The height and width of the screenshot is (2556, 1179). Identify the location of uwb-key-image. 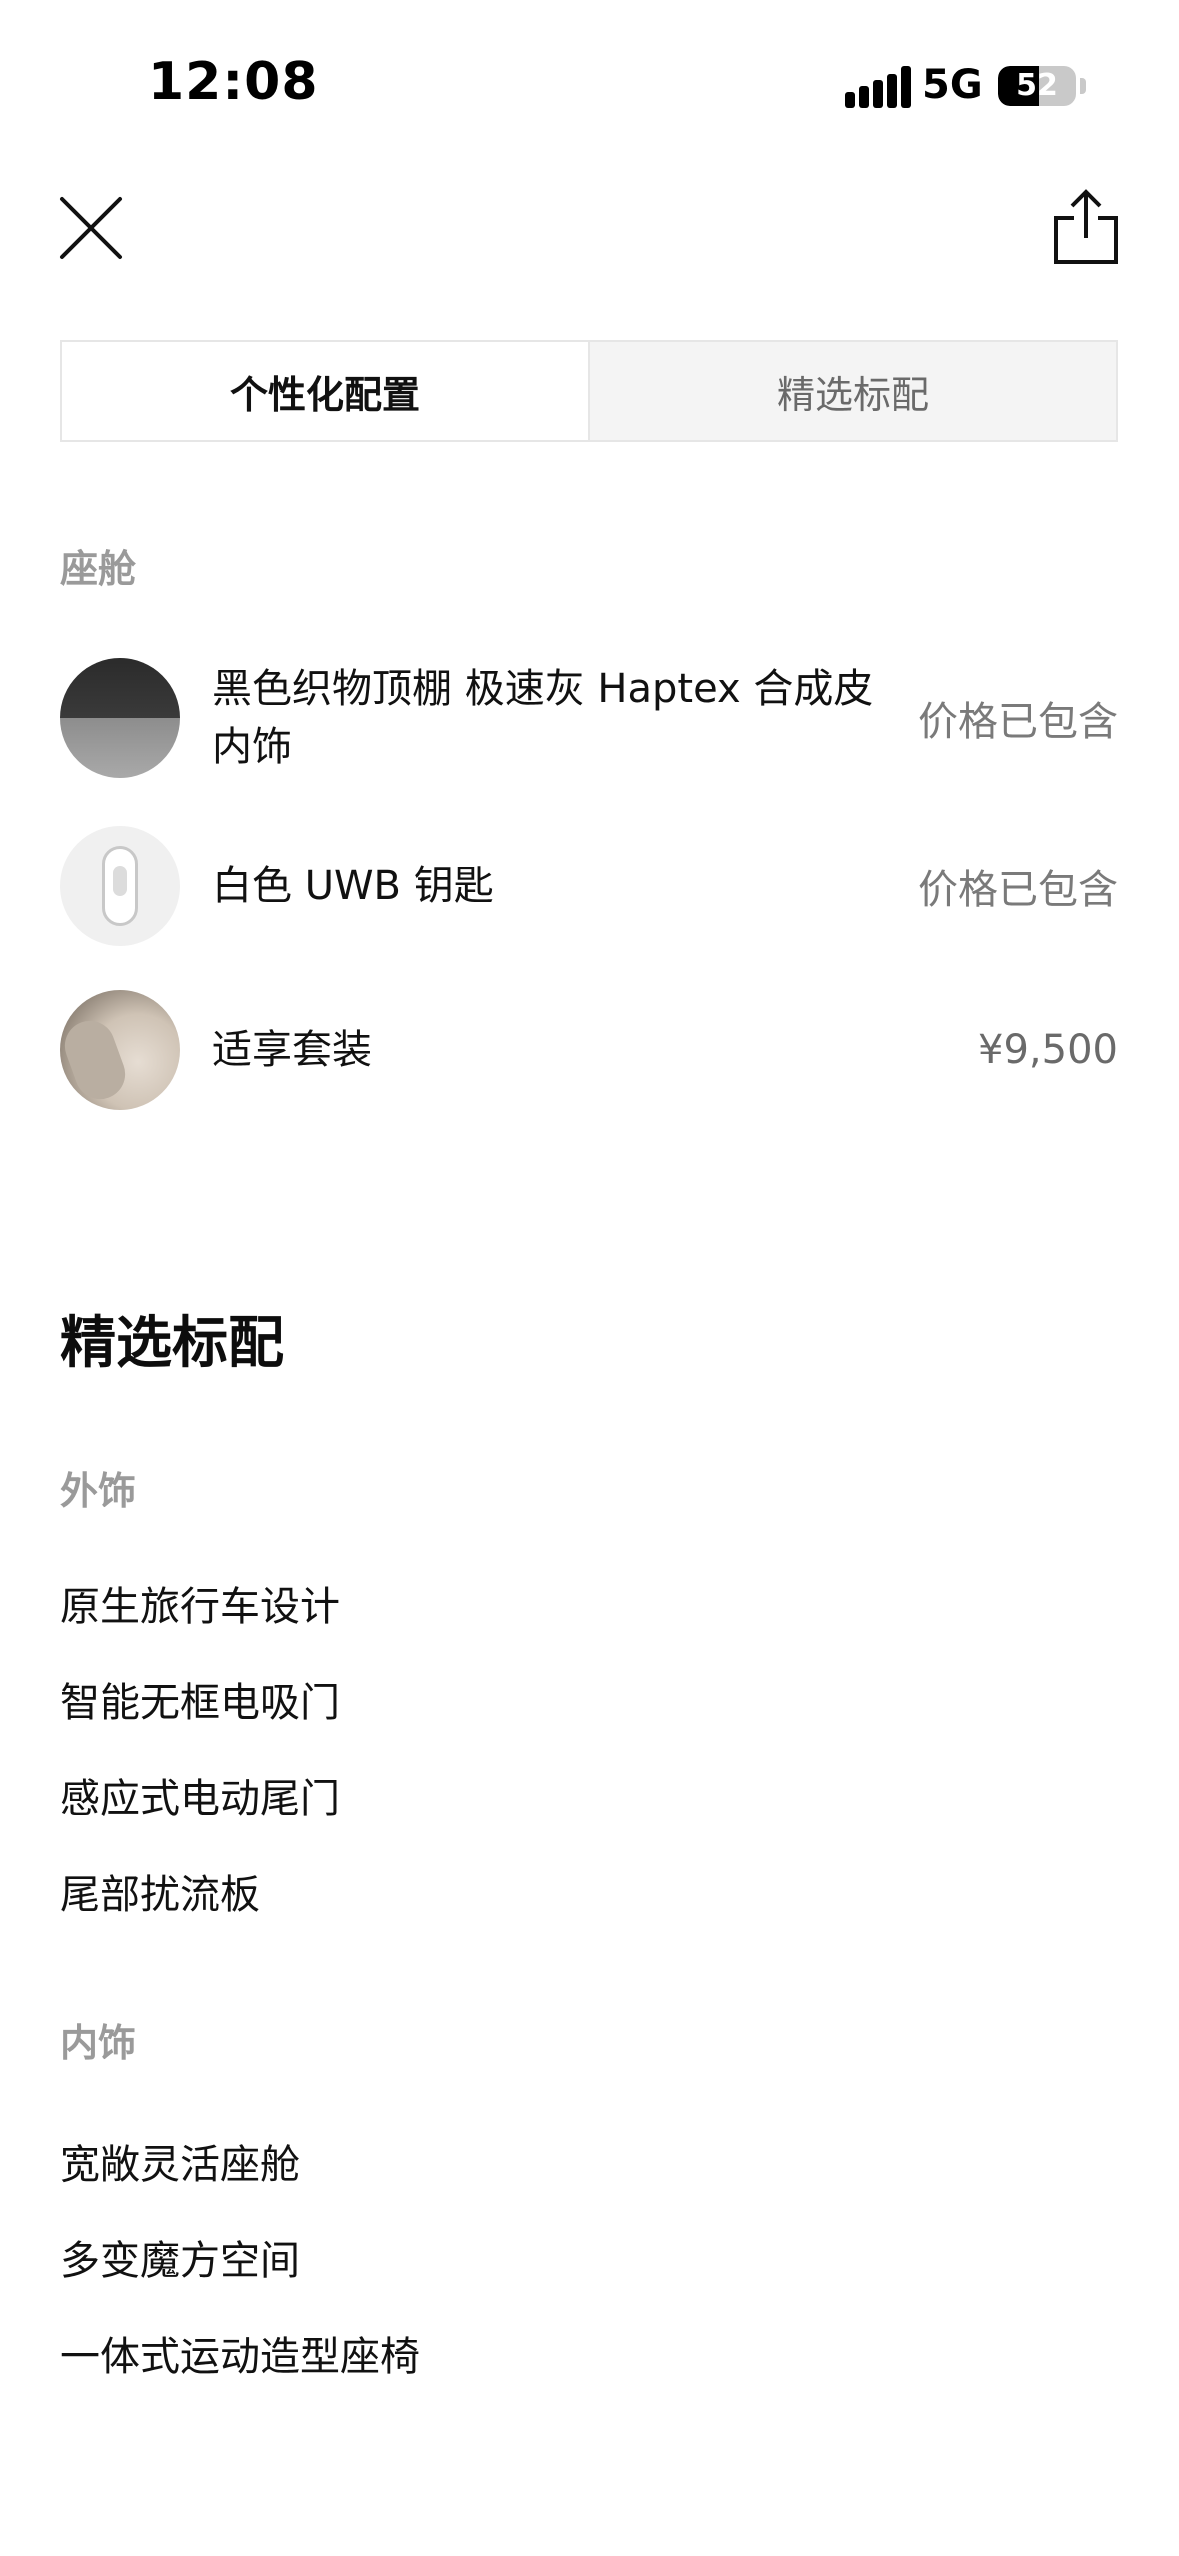
(120, 886).